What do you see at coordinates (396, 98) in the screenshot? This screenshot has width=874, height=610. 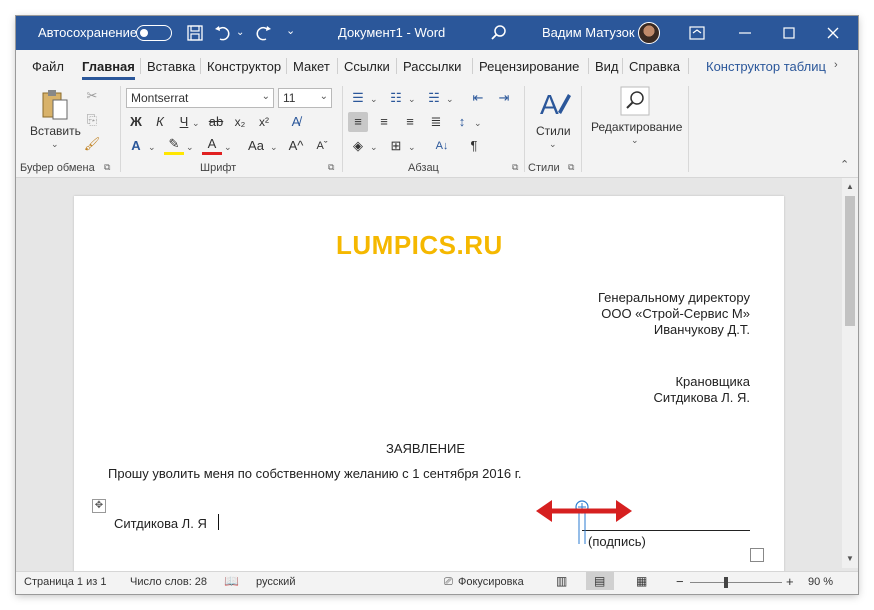 I see `numbering-icon: ☷` at bounding box center [396, 98].